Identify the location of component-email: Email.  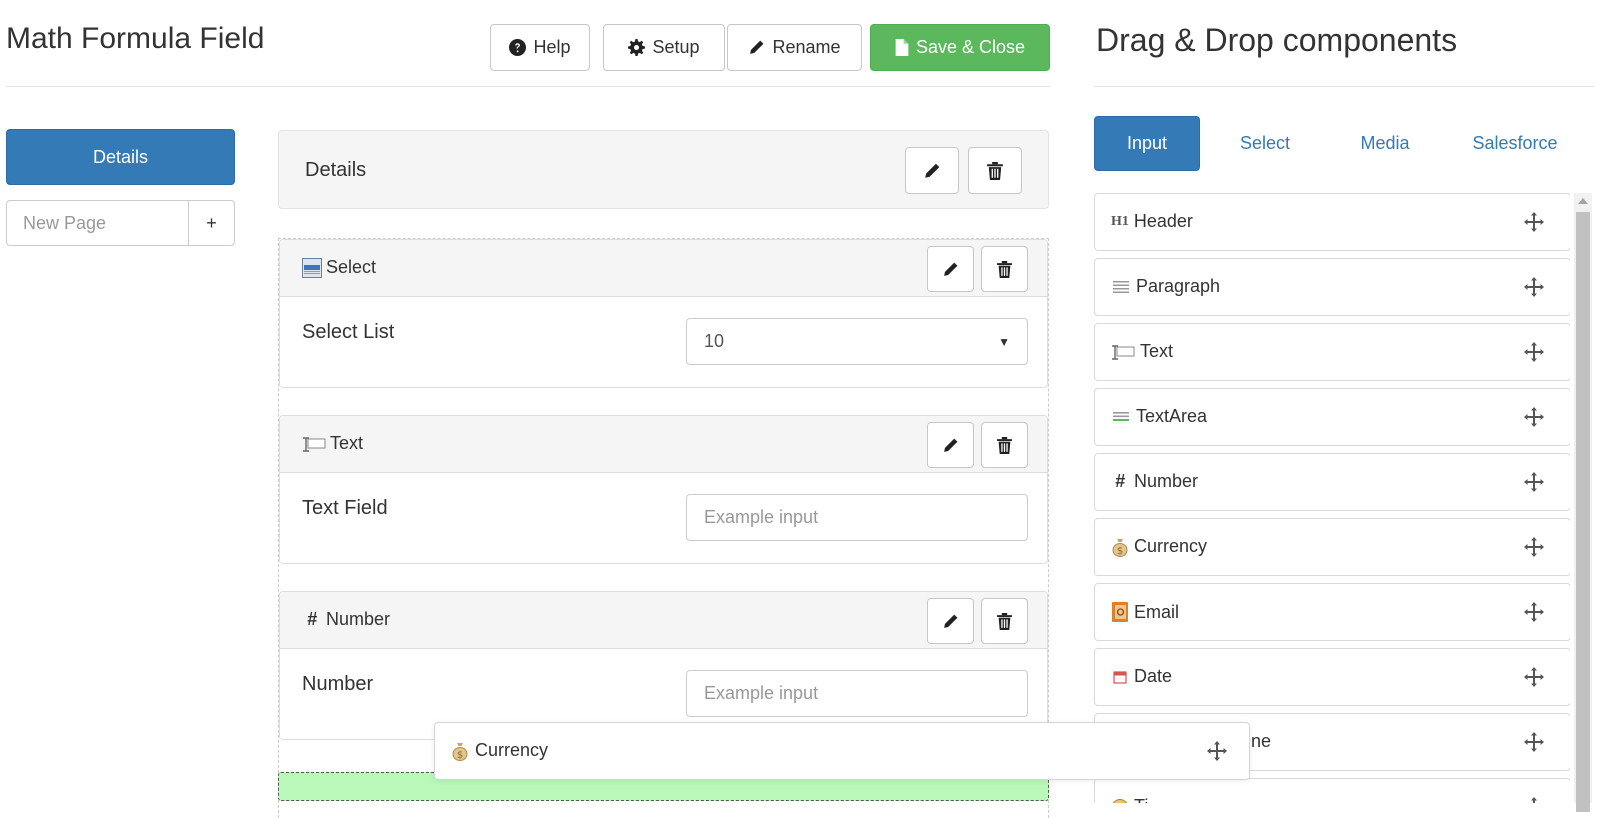
(1332, 612).